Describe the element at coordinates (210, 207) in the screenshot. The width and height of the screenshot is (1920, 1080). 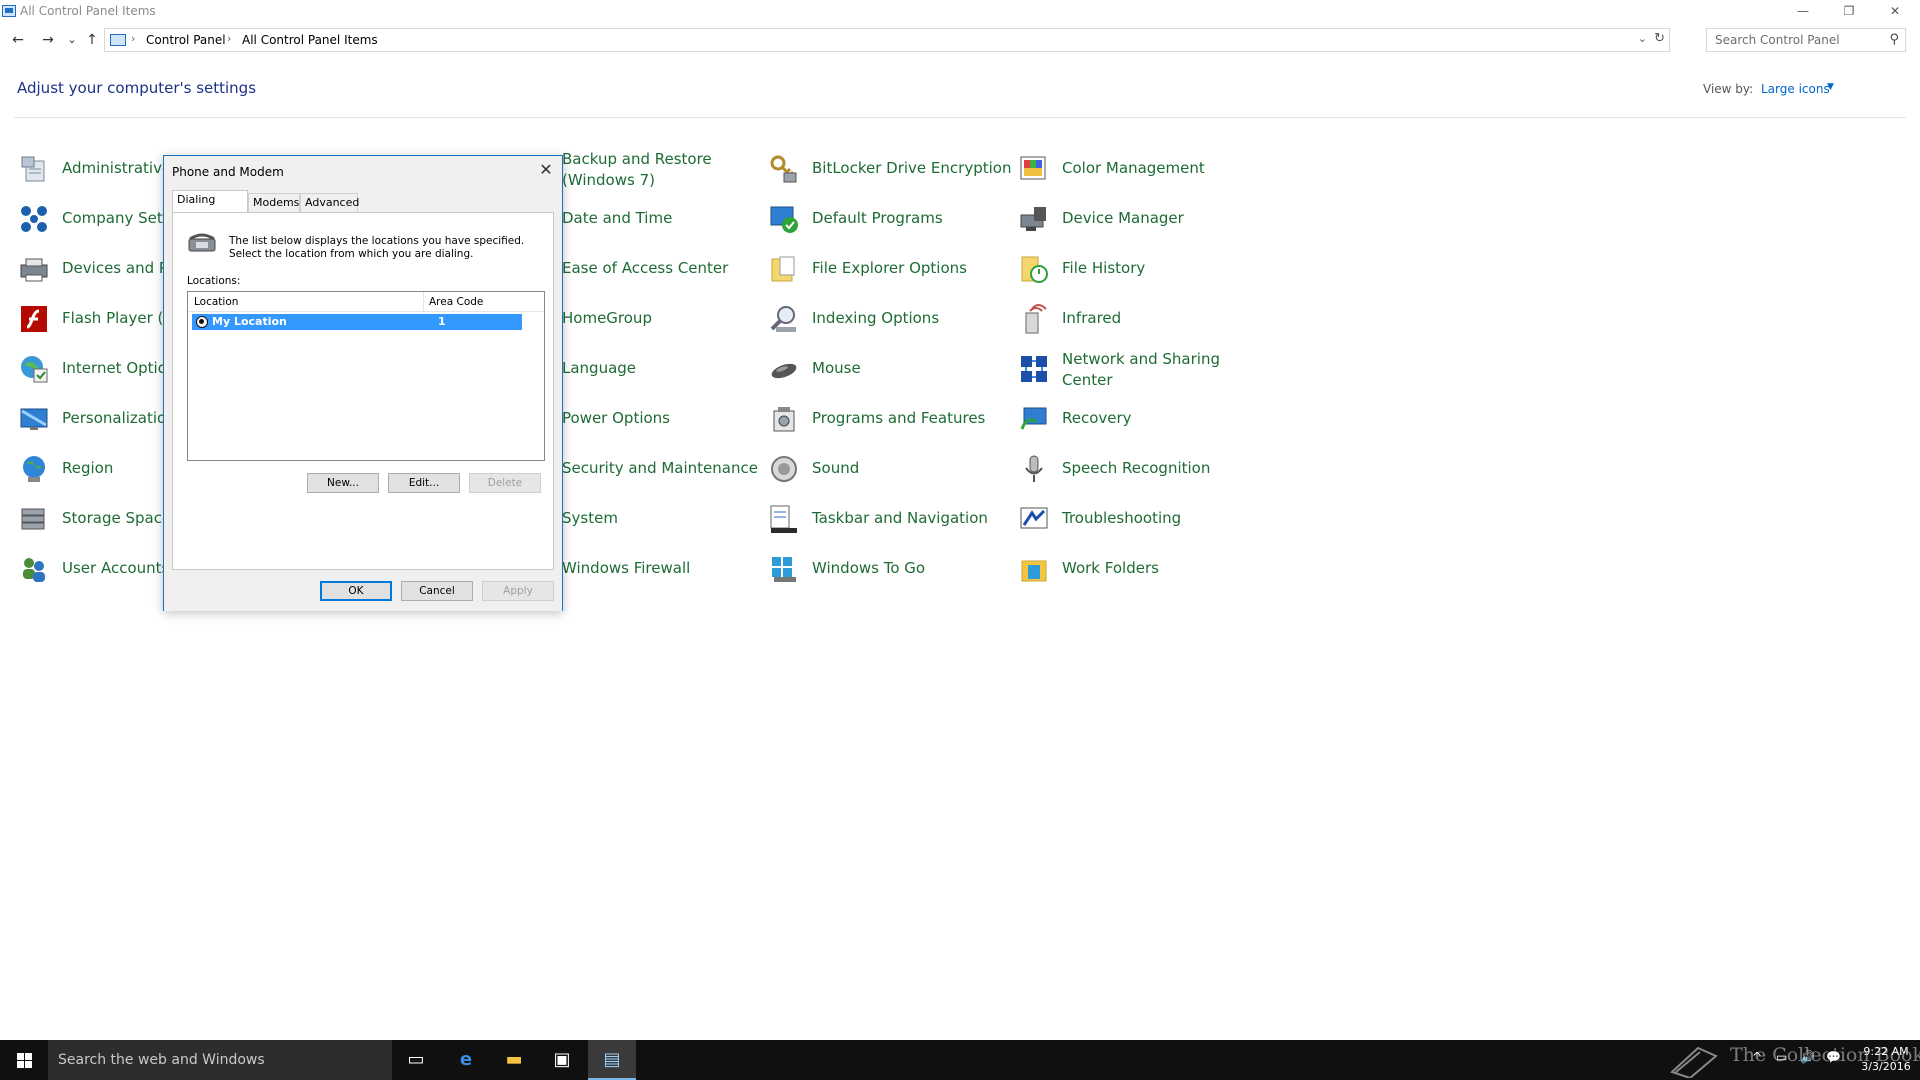
I see `tab-dialing-rules: Dialing Rules` at that location.